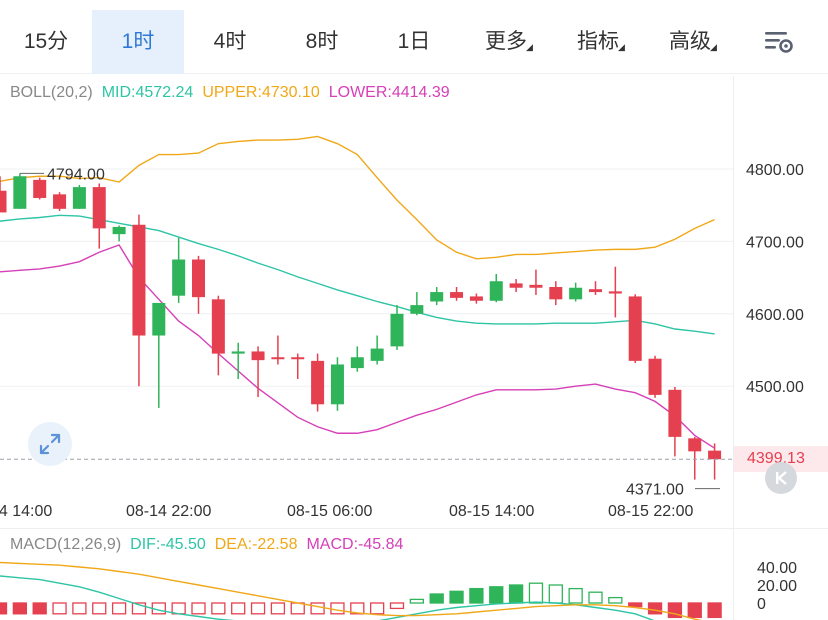 The height and width of the screenshot is (620, 828). What do you see at coordinates (775, 242) in the screenshot?
I see `y-tick-label: 4700.00` at bounding box center [775, 242].